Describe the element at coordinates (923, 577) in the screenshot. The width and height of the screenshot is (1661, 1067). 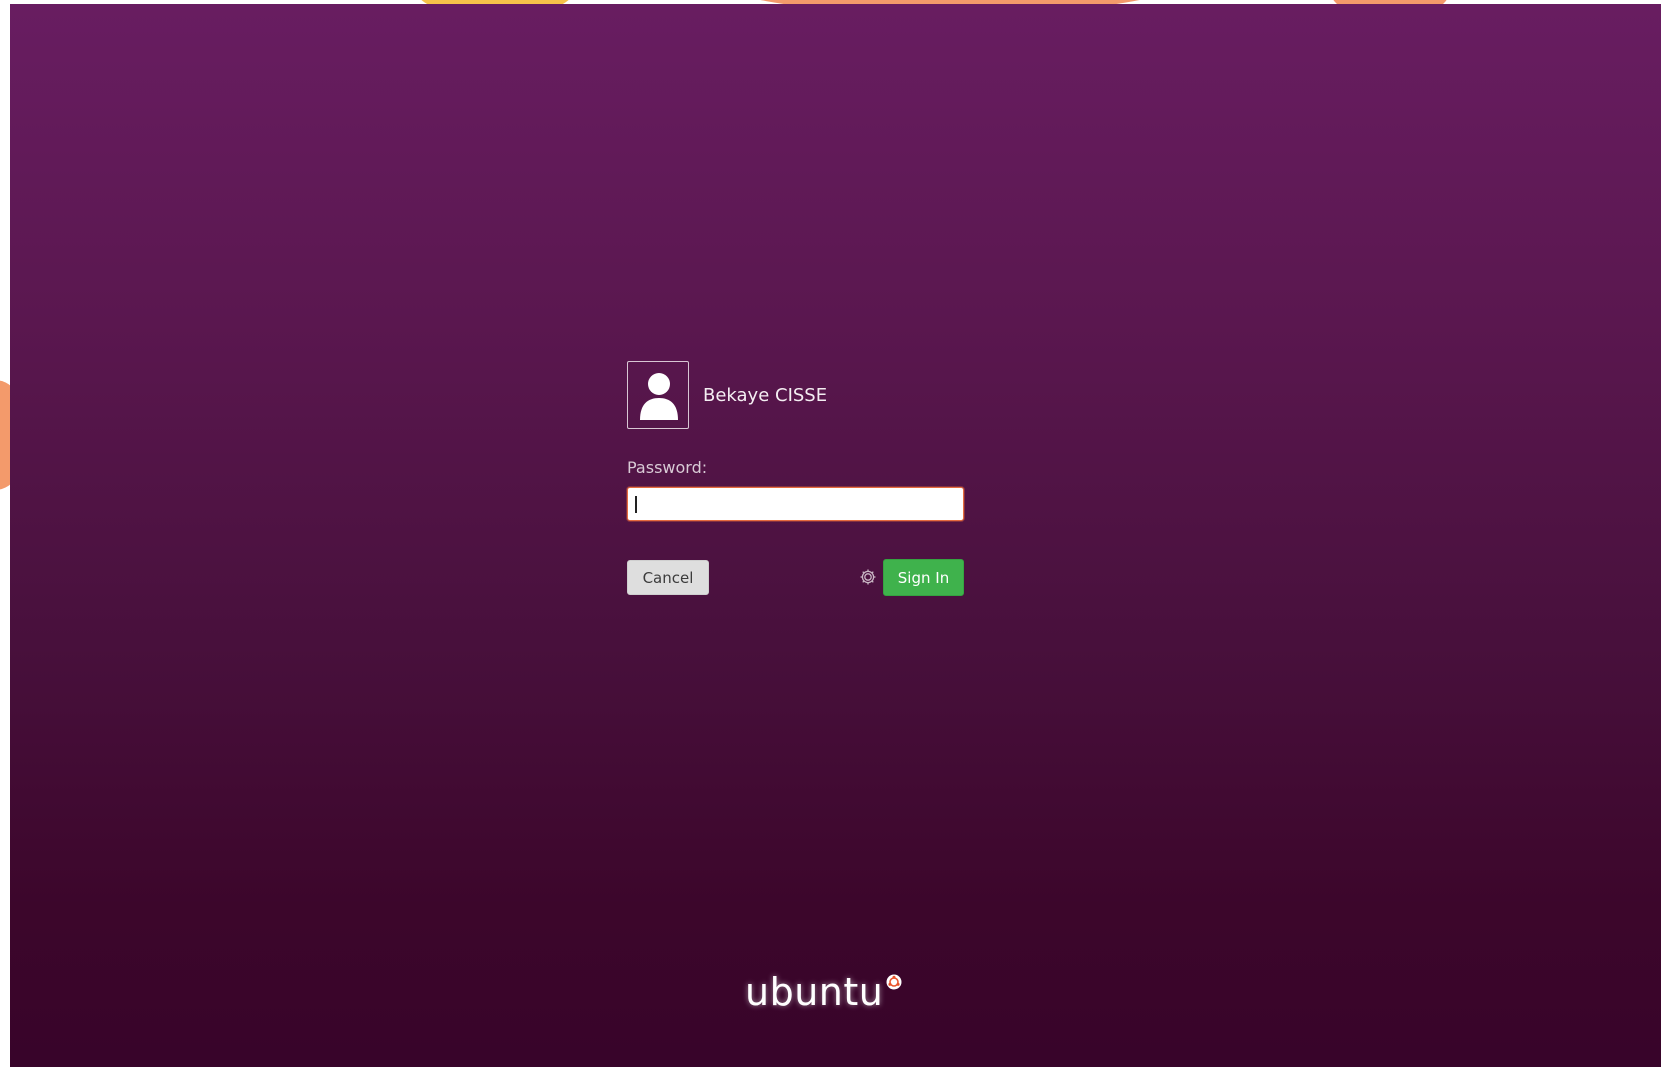
I see `sign-in-button: Sign In` at that location.